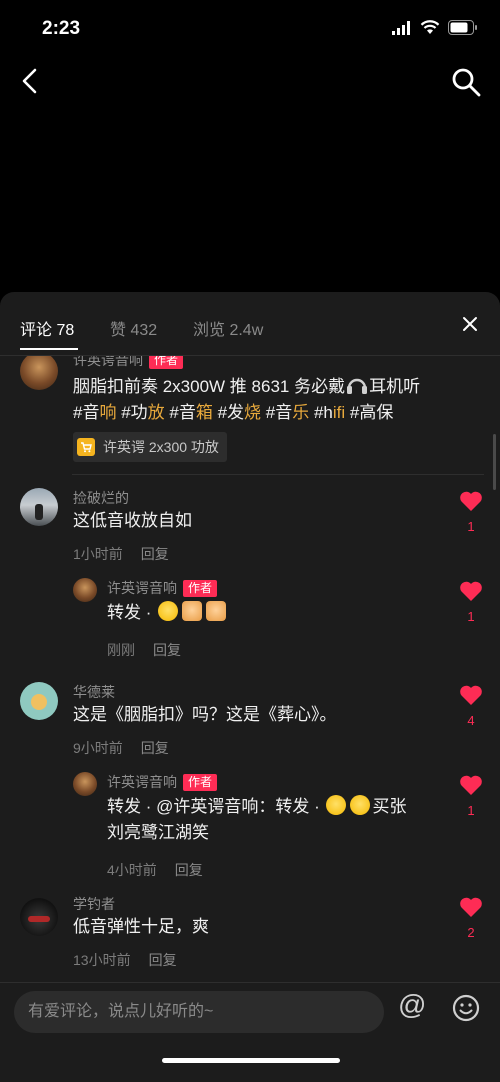 Image resolution: width=500 pixels, height=1082 pixels. What do you see at coordinates (204, 412) in the screenshot?
I see `hashtag-highlight: 箱` at bounding box center [204, 412].